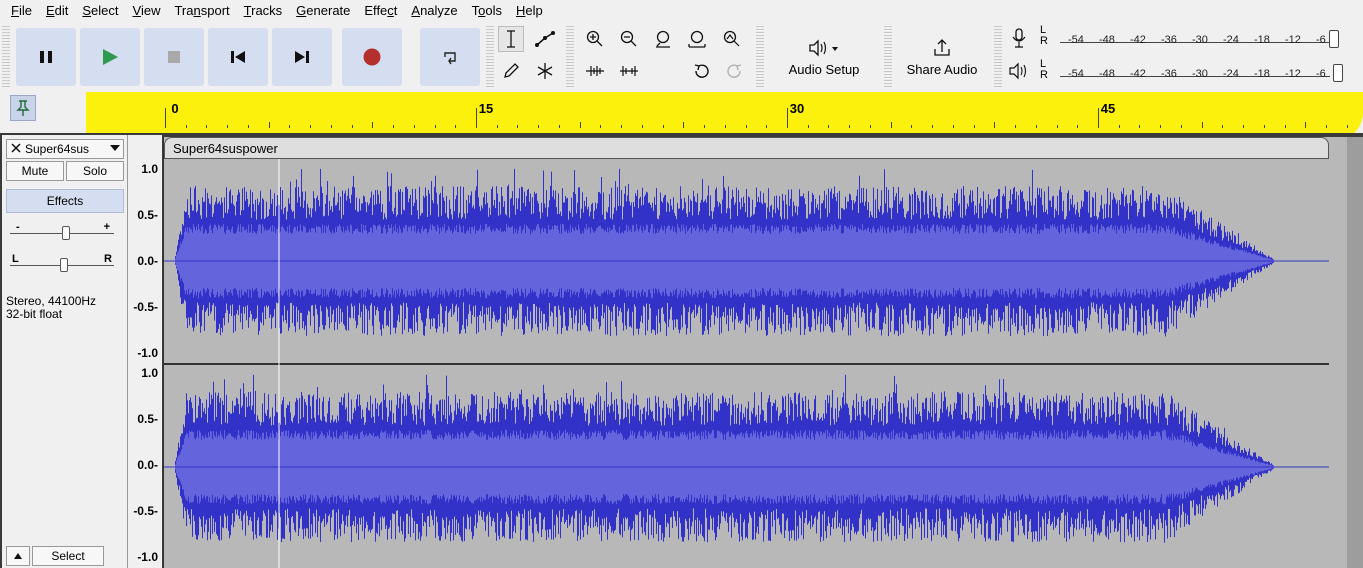  Describe the element at coordinates (1262, 40) in the screenshot. I see `meter-tick-label: -18` at that location.